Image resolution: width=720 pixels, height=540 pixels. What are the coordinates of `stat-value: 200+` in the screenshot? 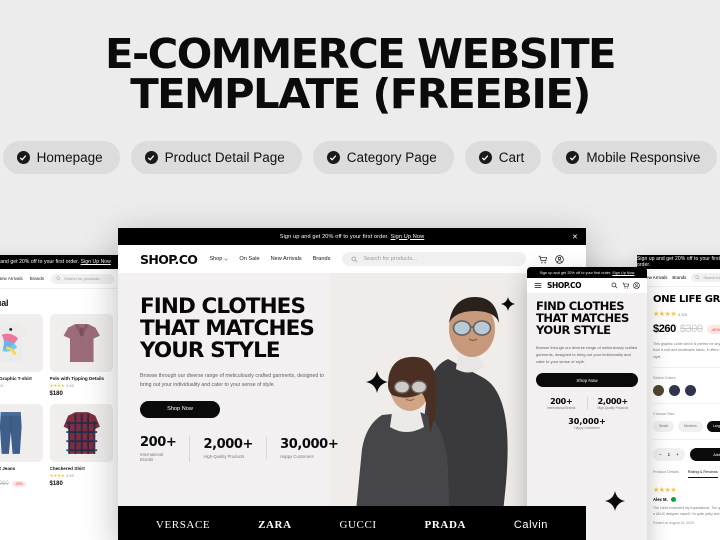 It's located at (158, 442).